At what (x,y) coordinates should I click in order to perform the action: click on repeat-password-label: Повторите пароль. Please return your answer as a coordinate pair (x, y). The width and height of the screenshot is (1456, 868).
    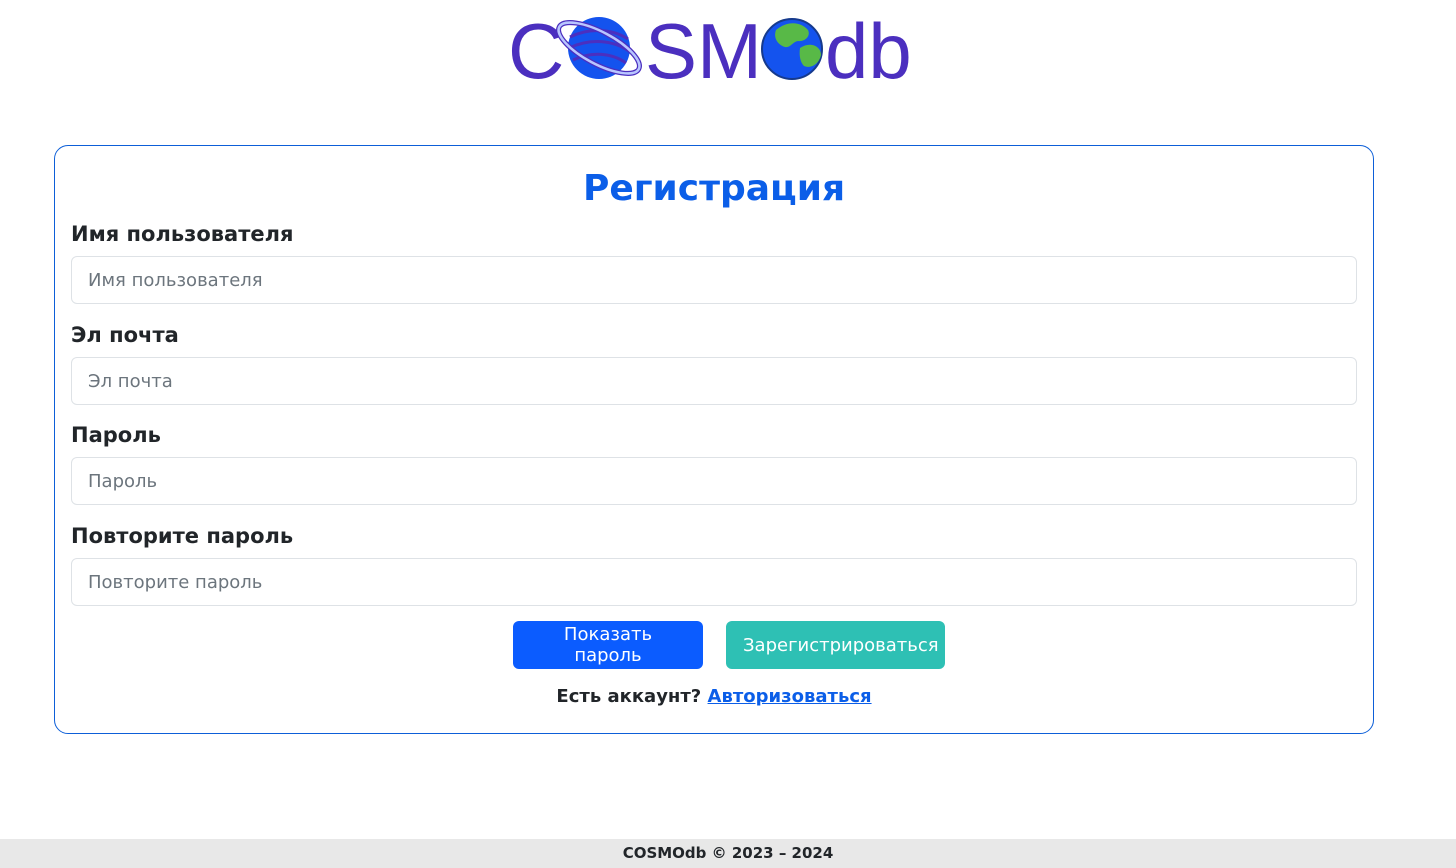
    Looking at the image, I should click on (182, 536).